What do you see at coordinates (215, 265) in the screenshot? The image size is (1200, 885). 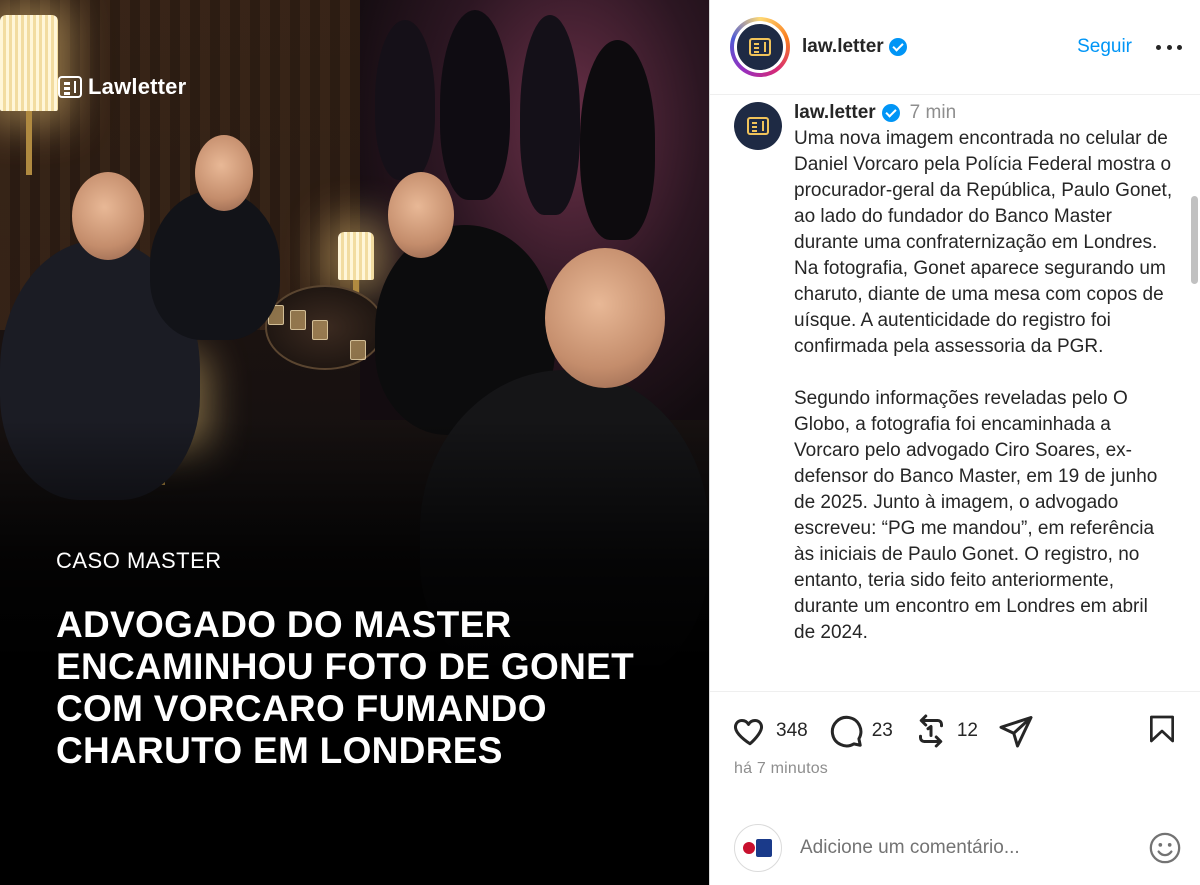 I see `seated-man` at bounding box center [215, 265].